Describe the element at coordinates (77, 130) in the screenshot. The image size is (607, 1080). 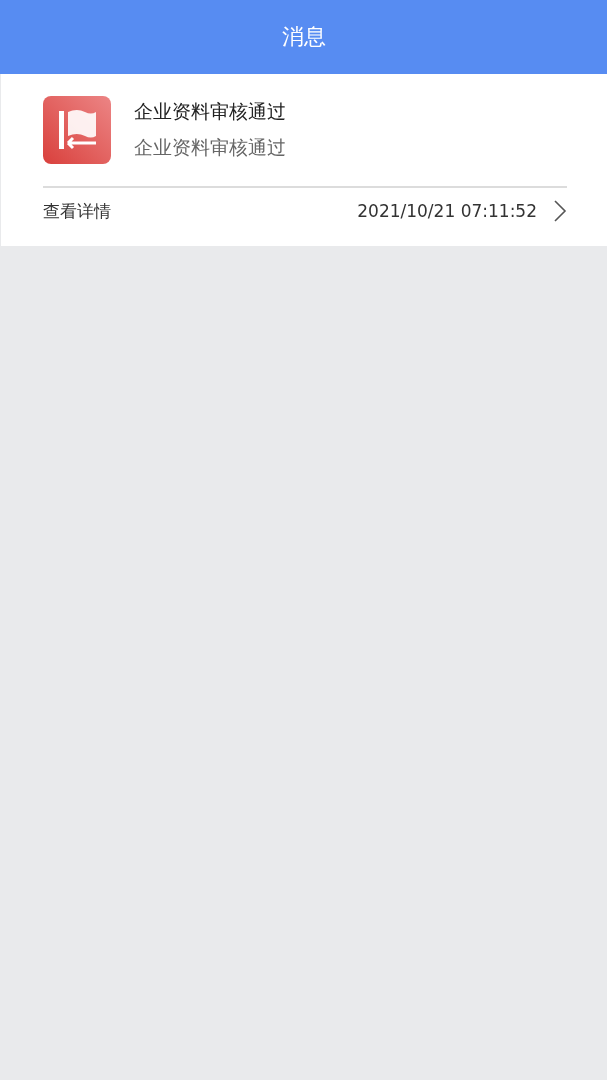
I see `flag-icon` at that location.